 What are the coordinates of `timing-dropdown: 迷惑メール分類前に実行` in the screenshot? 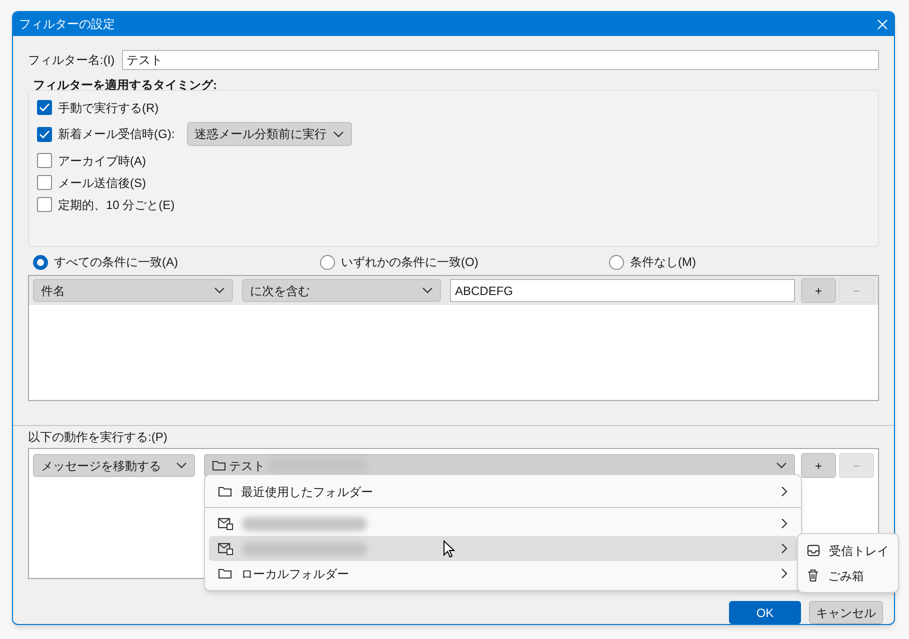 It's located at (269, 134).